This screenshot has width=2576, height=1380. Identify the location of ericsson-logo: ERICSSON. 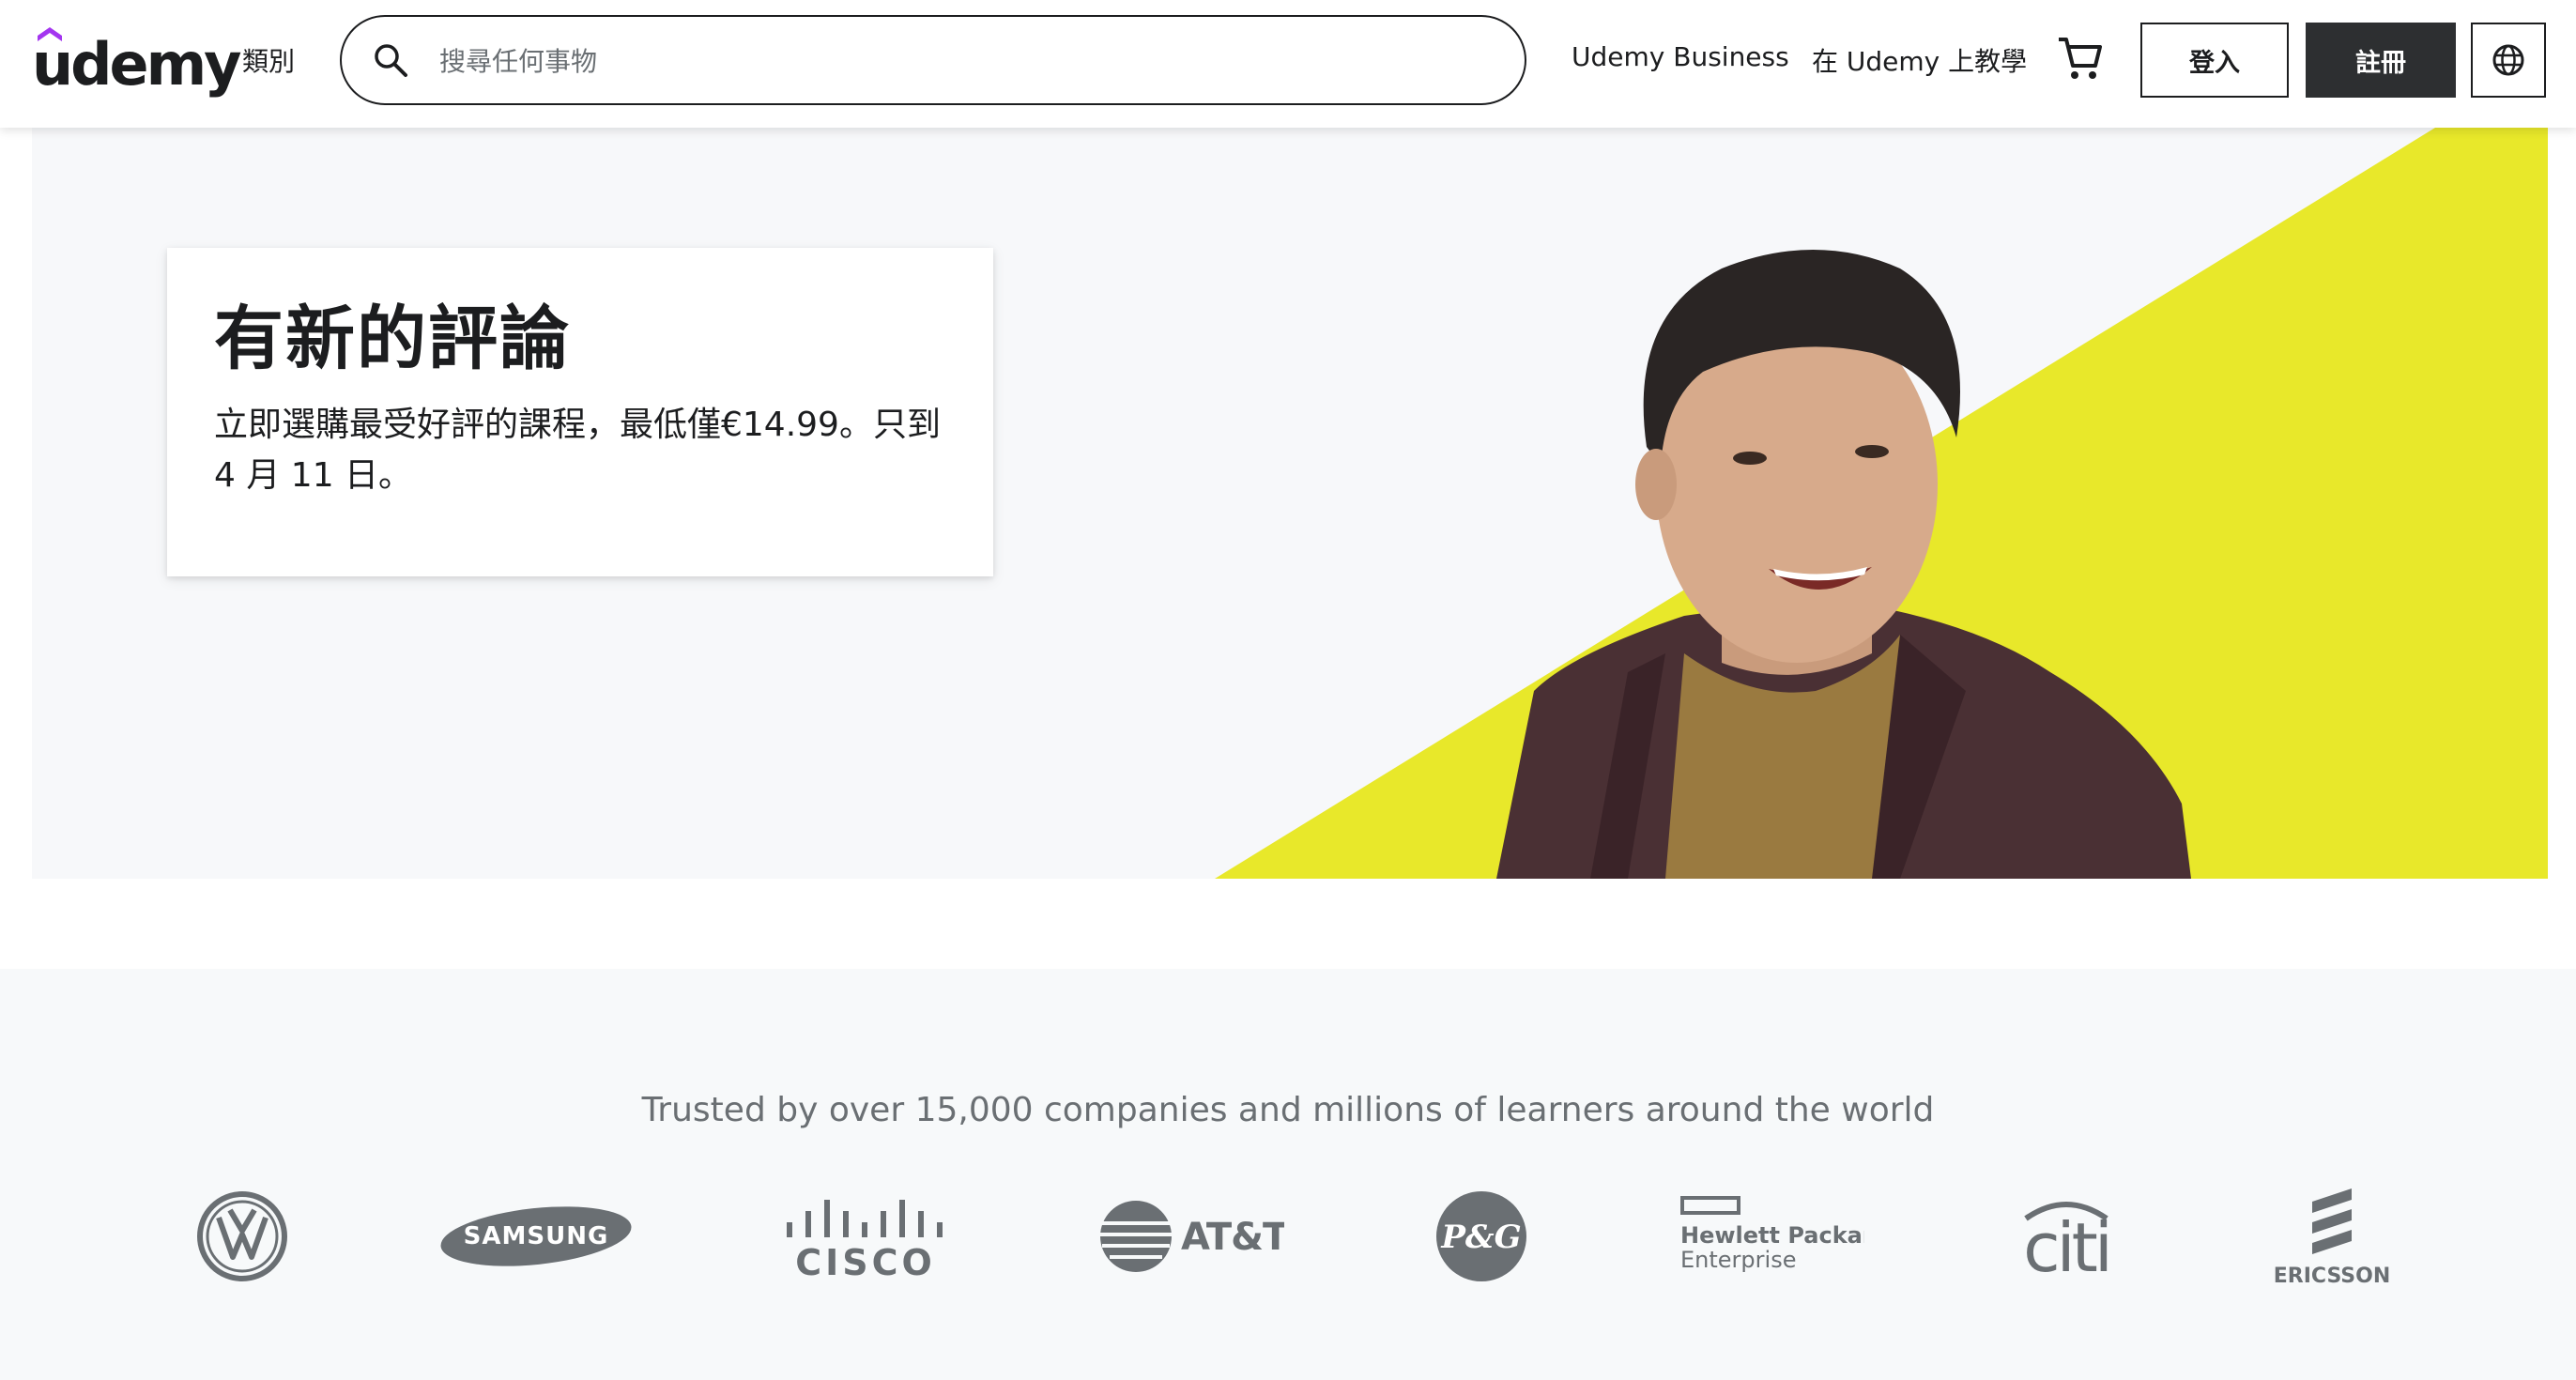
(2332, 1236).